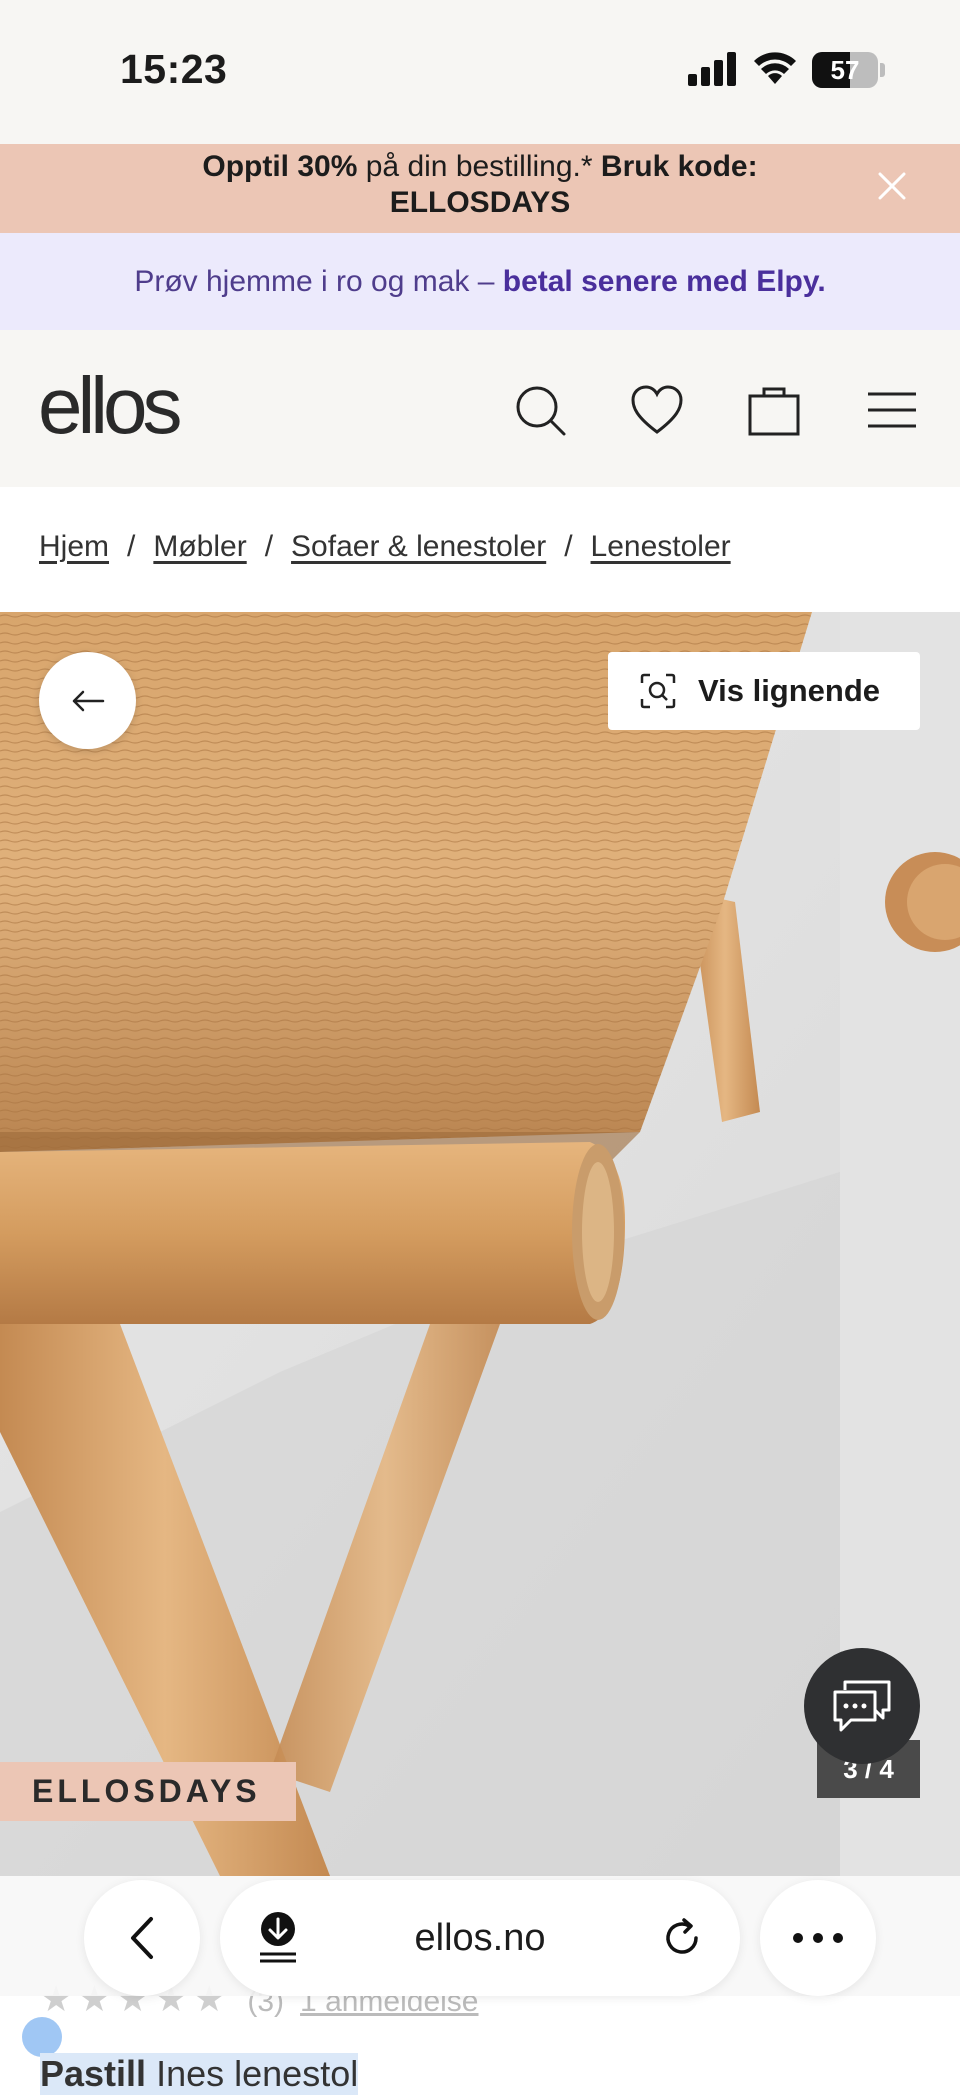 The image size is (960, 2095). I want to click on visual-search-icon, so click(658, 691).